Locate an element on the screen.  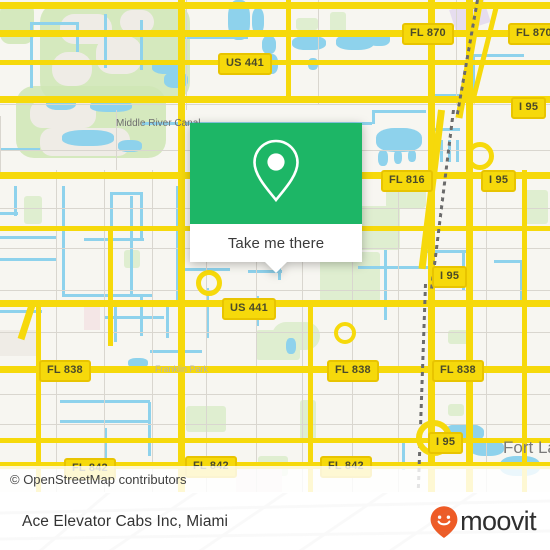
attribution-text: © OpenStreetMap contributors is located at coordinates (98, 479).